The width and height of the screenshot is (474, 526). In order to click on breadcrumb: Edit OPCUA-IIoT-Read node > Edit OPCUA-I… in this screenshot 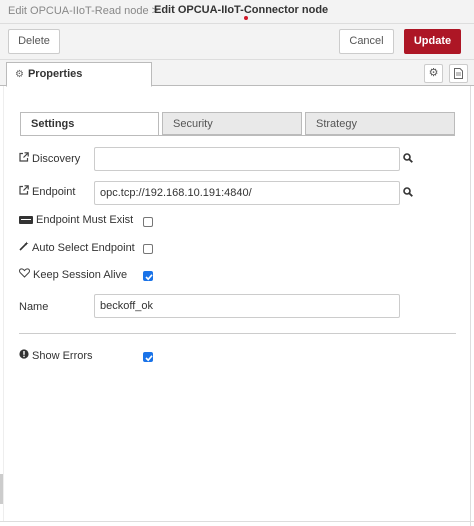, I will do `click(237, 12)`.